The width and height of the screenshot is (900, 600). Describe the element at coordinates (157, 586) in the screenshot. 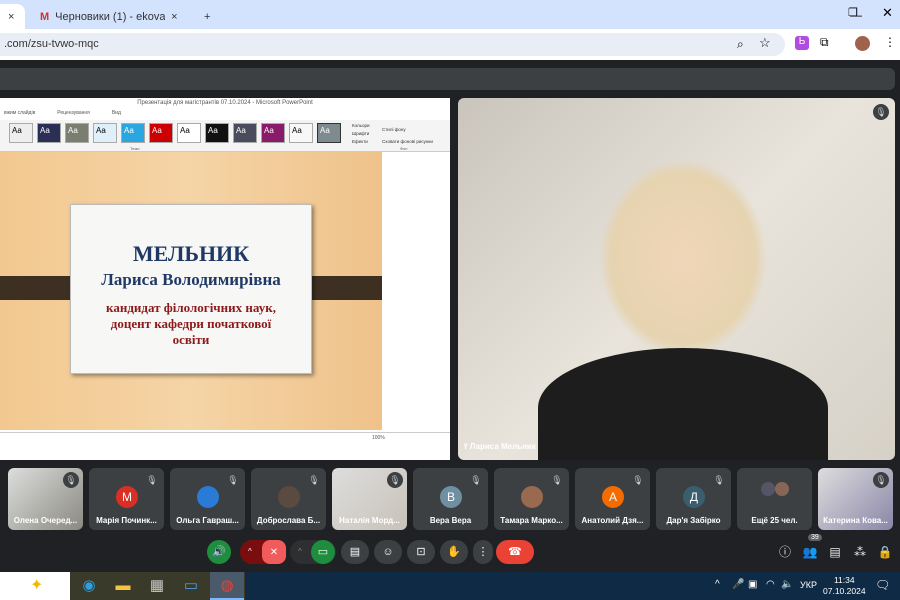

I see `scanner-app-icon: ▦` at that location.